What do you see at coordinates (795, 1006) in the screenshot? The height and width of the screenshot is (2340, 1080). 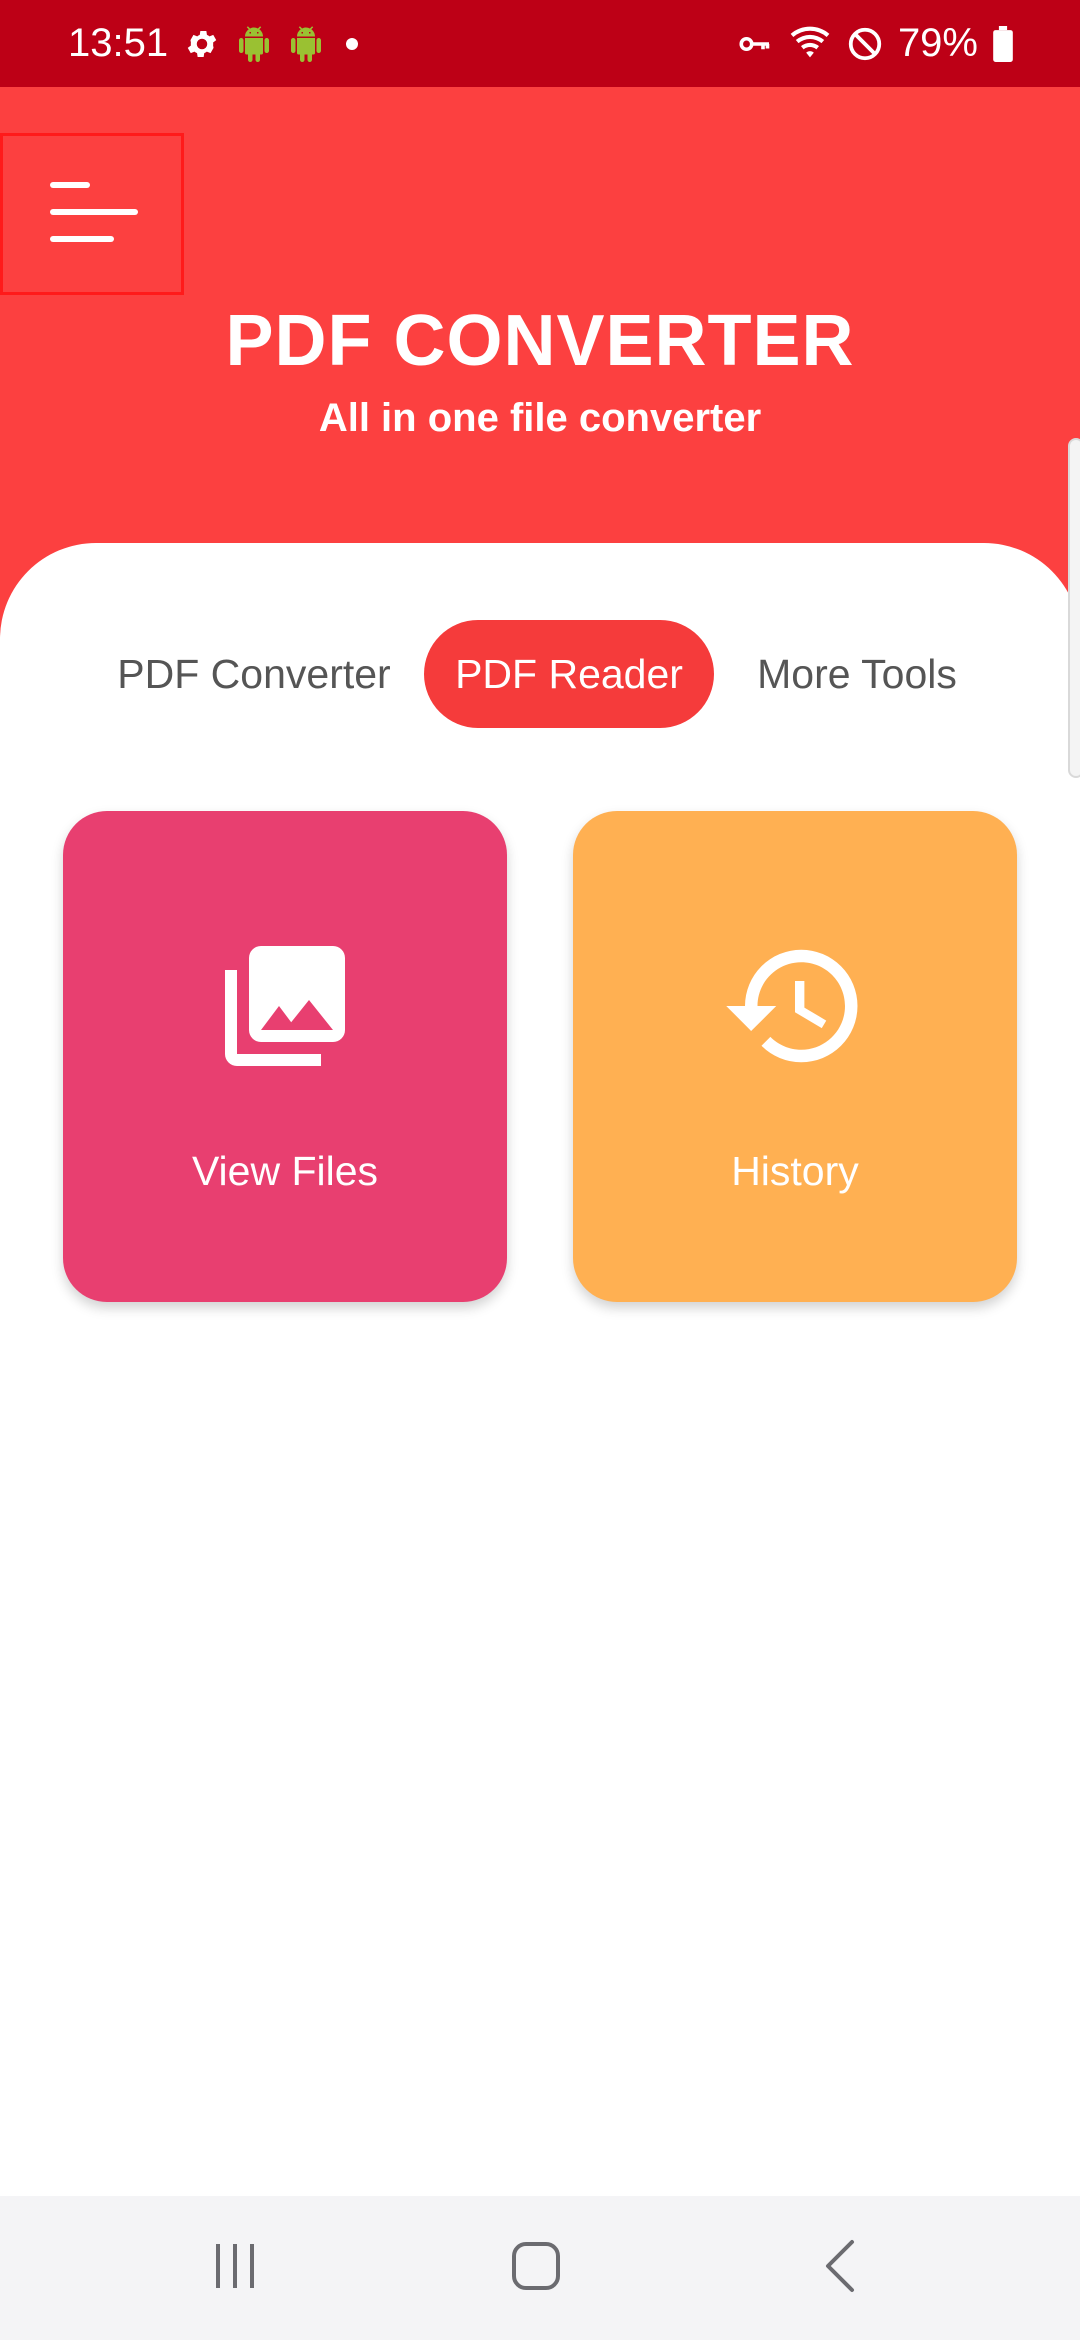 I see `history-icon` at bounding box center [795, 1006].